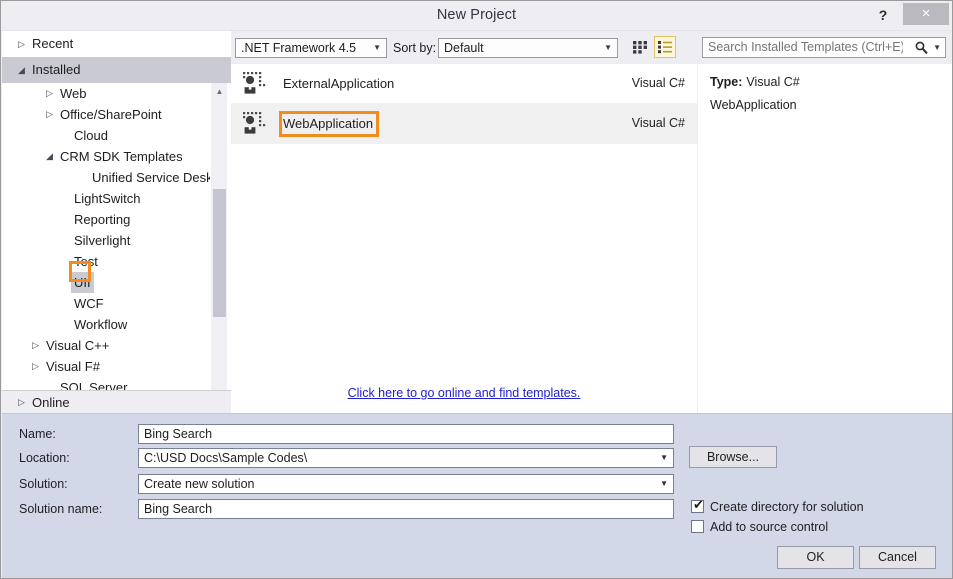 This screenshot has height=579, width=953. I want to click on sidebar-item-reporting: Reporting, so click(116, 219).